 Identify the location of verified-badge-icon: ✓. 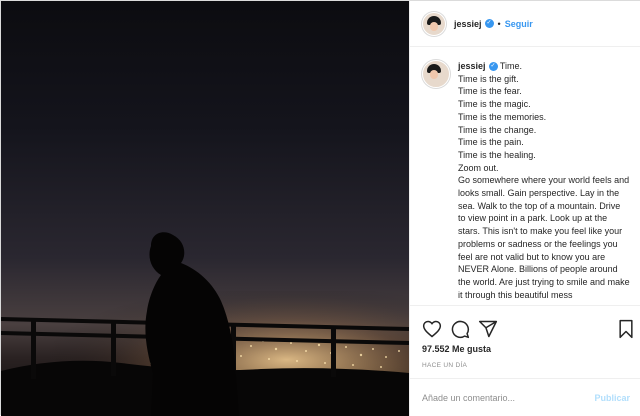
(489, 23).